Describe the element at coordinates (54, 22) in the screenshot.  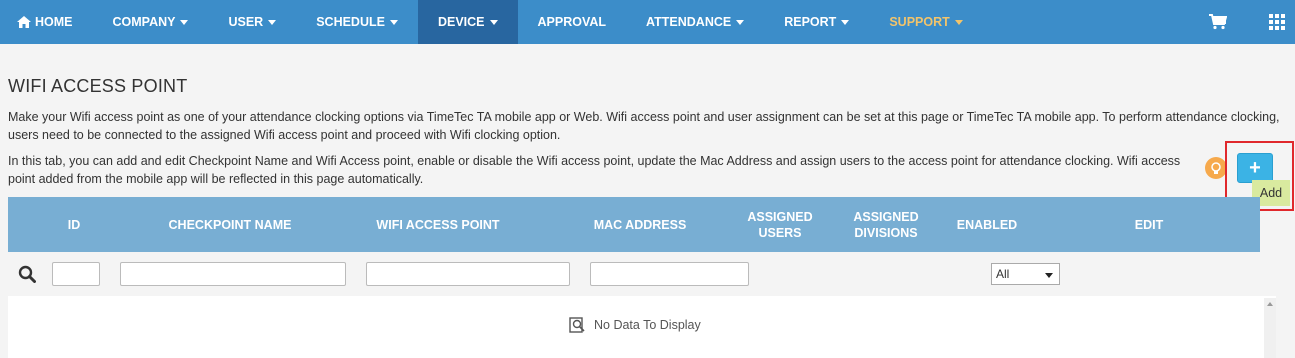
I see `nav-home-label: HOME` at that location.